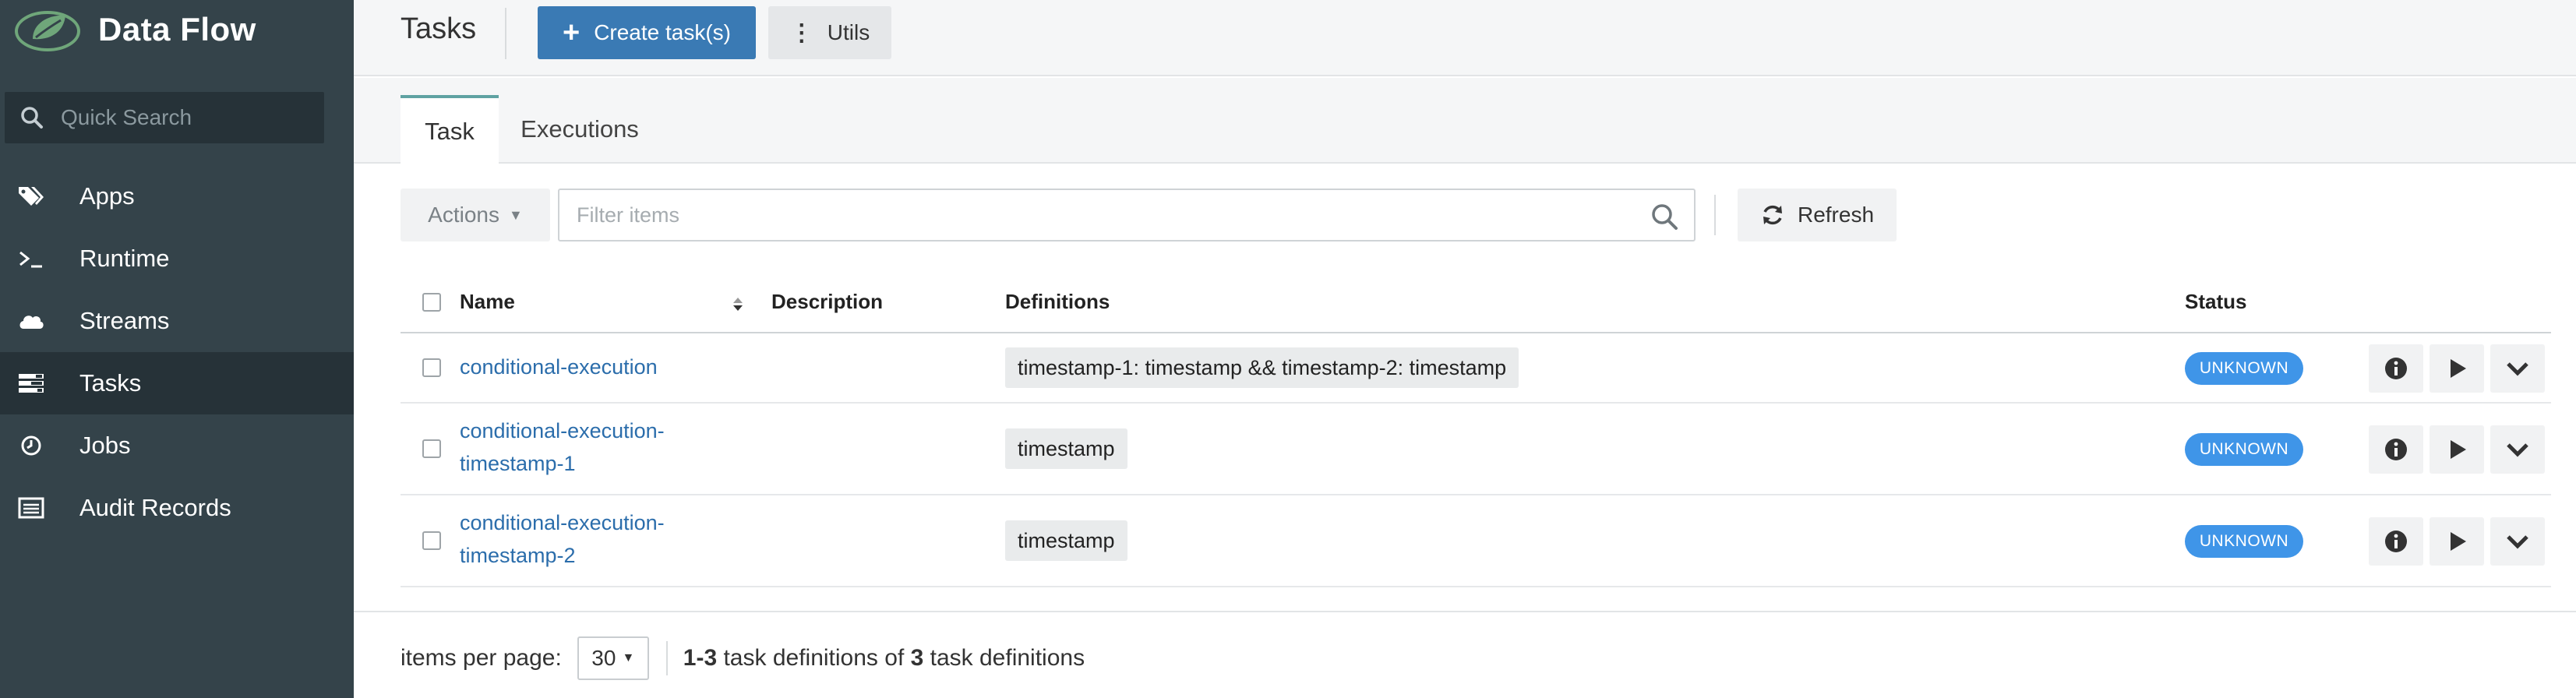 Image resolution: width=2576 pixels, height=698 pixels. I want to click on quick-search, so click(164, 117).